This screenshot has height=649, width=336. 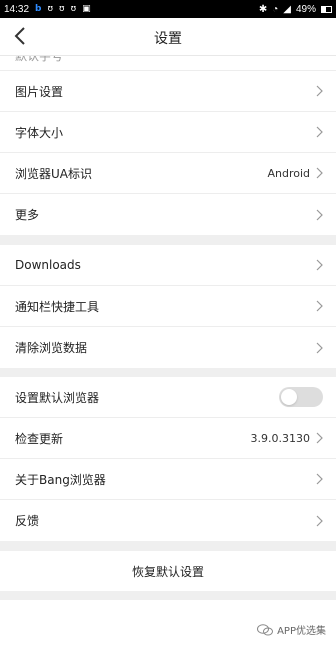 What do you see at coordinates (57, 306) in the screenshot?
I see `item-label: 通知栏快捷工具` at bounding box center [57, 306].